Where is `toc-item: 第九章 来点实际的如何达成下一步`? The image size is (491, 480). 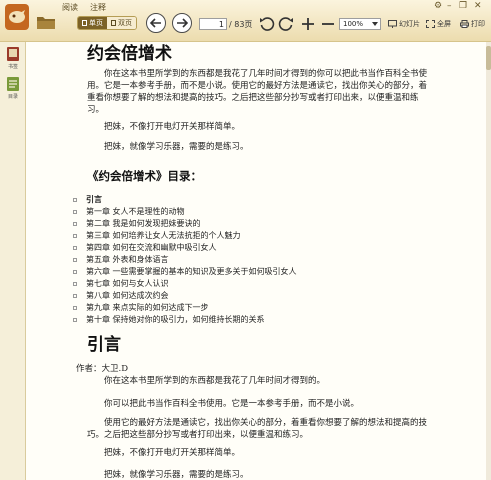
toc-item: 第九章 来点实际的如何达成下一步 is located at coordinates (141, 307).